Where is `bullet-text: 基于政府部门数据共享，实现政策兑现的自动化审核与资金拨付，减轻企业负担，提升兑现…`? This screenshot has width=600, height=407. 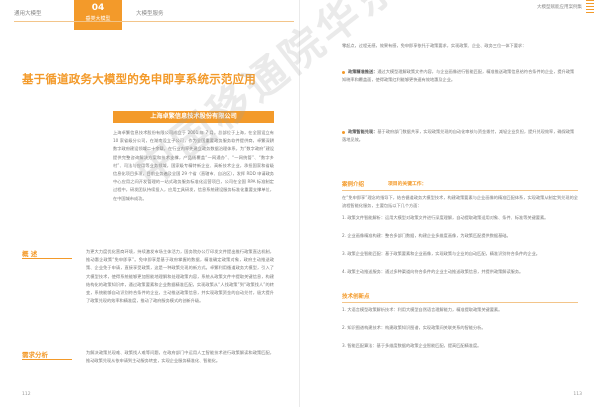
bullet-text: 基于政府部门数据共享，实现政策兑现的自动化审核与资金拨付，减轻企业负担，提升兑现… is located at coordinates (458, 136).